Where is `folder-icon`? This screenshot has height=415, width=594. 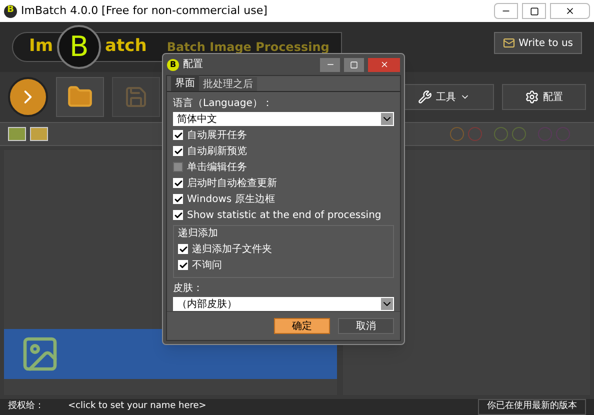 folder-icon is located at coordinates (80, 97).